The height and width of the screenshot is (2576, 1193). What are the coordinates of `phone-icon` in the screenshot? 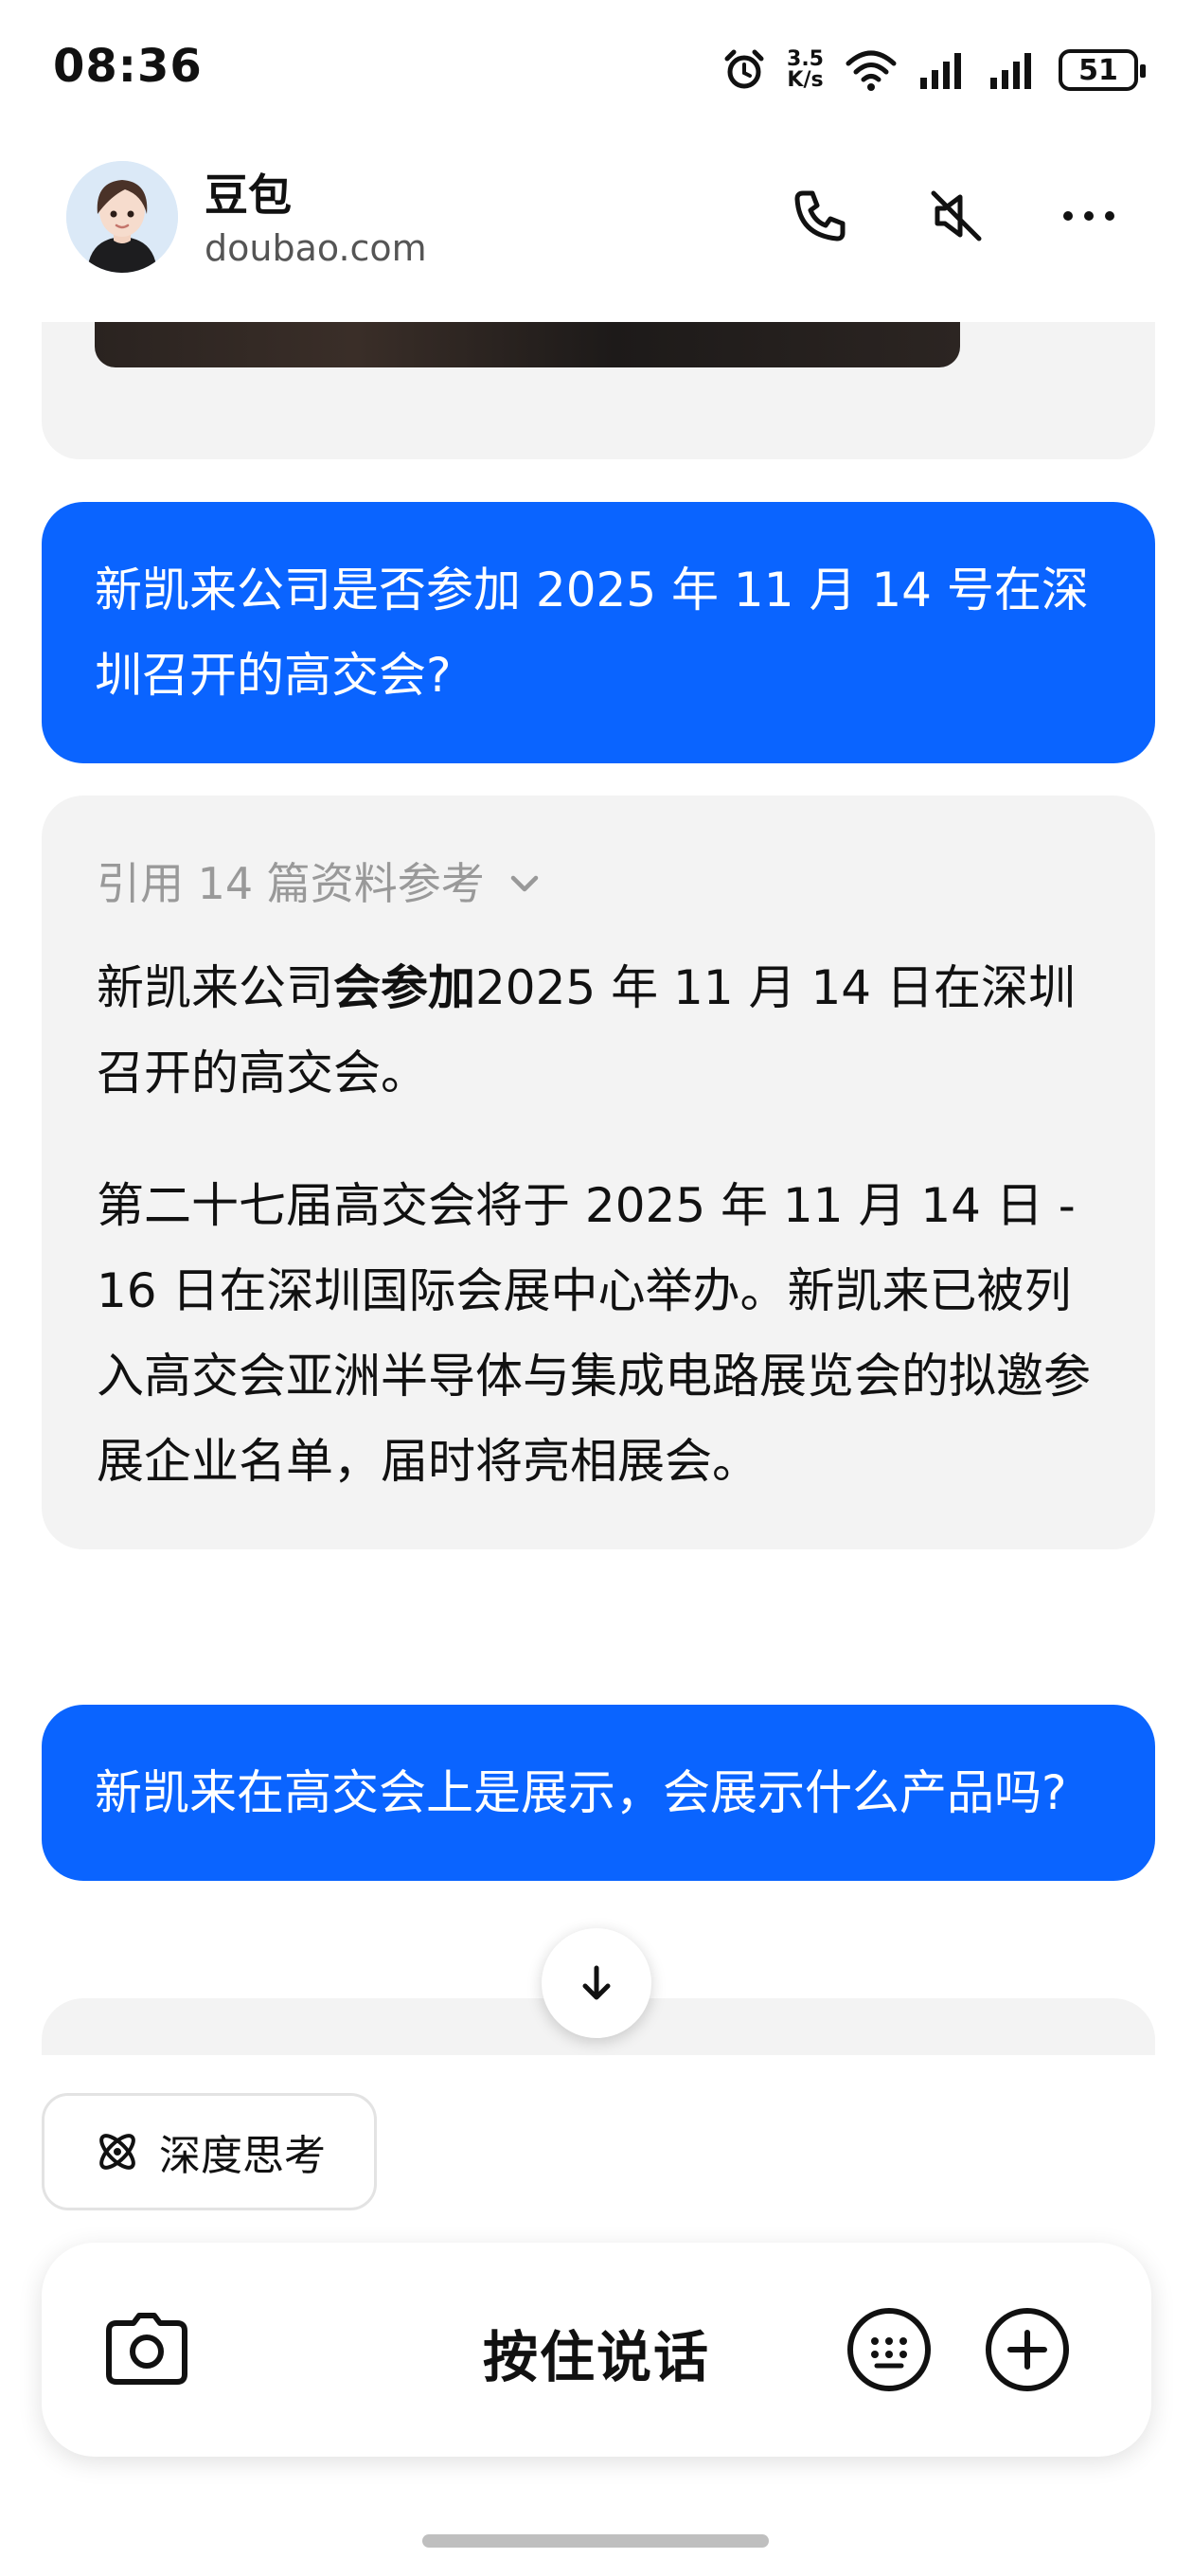 It's located at (820, 216).